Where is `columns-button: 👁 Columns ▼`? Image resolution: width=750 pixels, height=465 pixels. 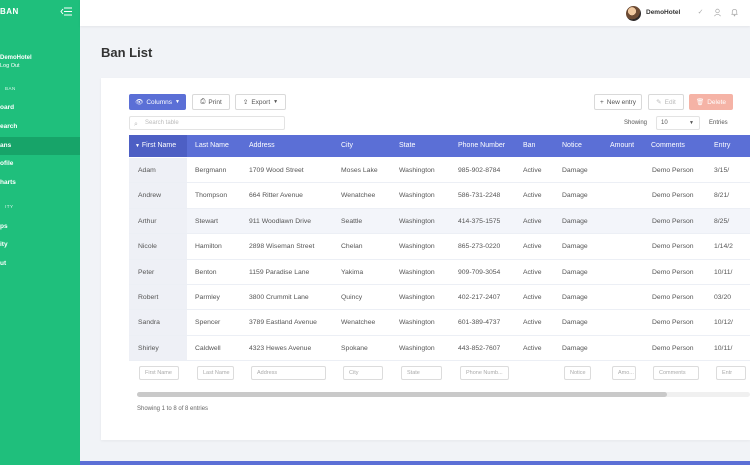 columns-button: 👁 Columns ▼ is located at coordinates (157, 102).